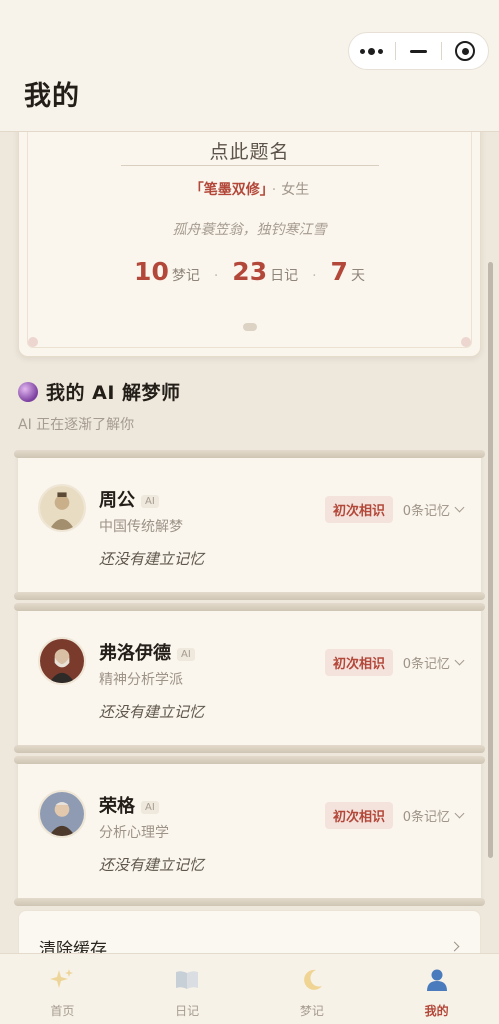 The height and width of the screenshot is (1024, 499). I want to click on minimize-button, so click(419, 51).